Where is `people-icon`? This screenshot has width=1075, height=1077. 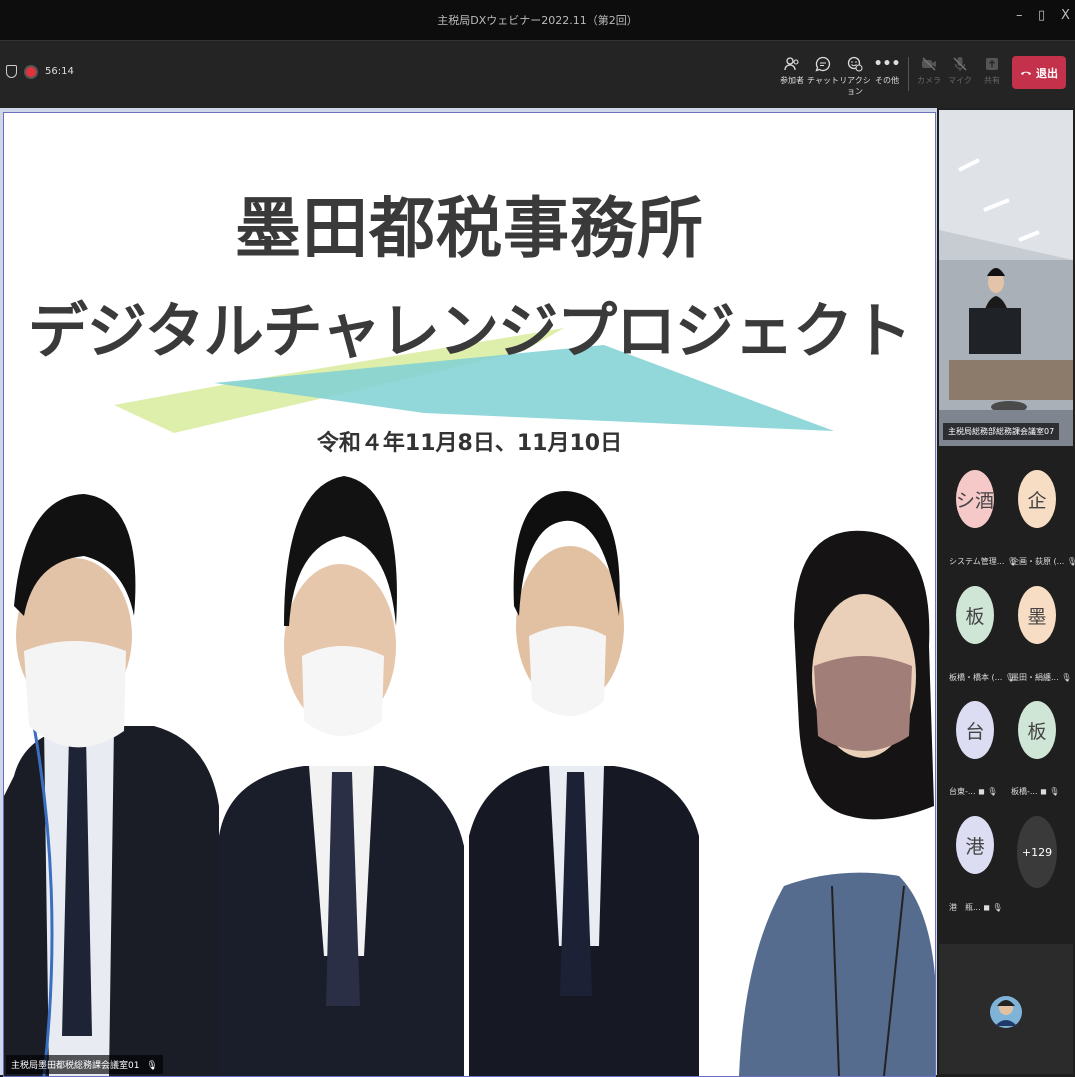 people-icon is located at coordinates (792, 64).